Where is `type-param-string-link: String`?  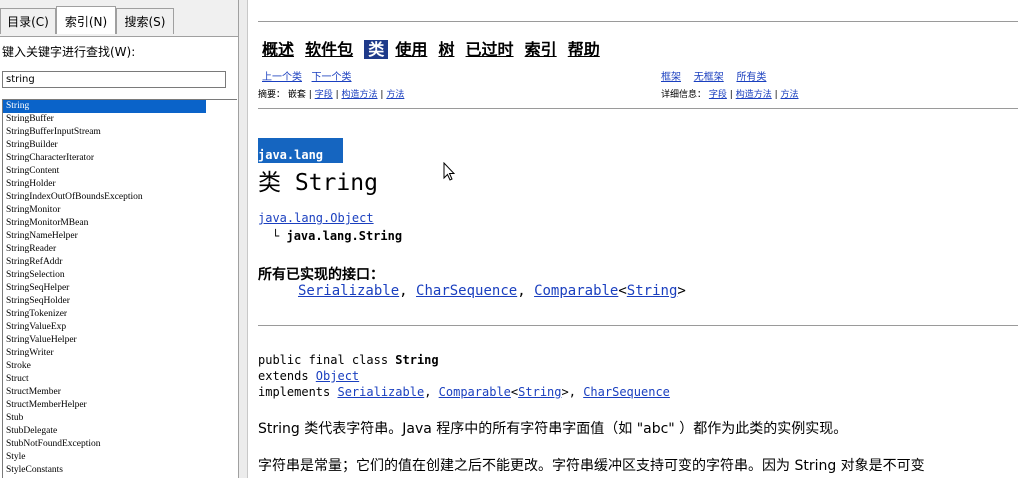
type-param-string-link: String is located at coordinates (652, 291).